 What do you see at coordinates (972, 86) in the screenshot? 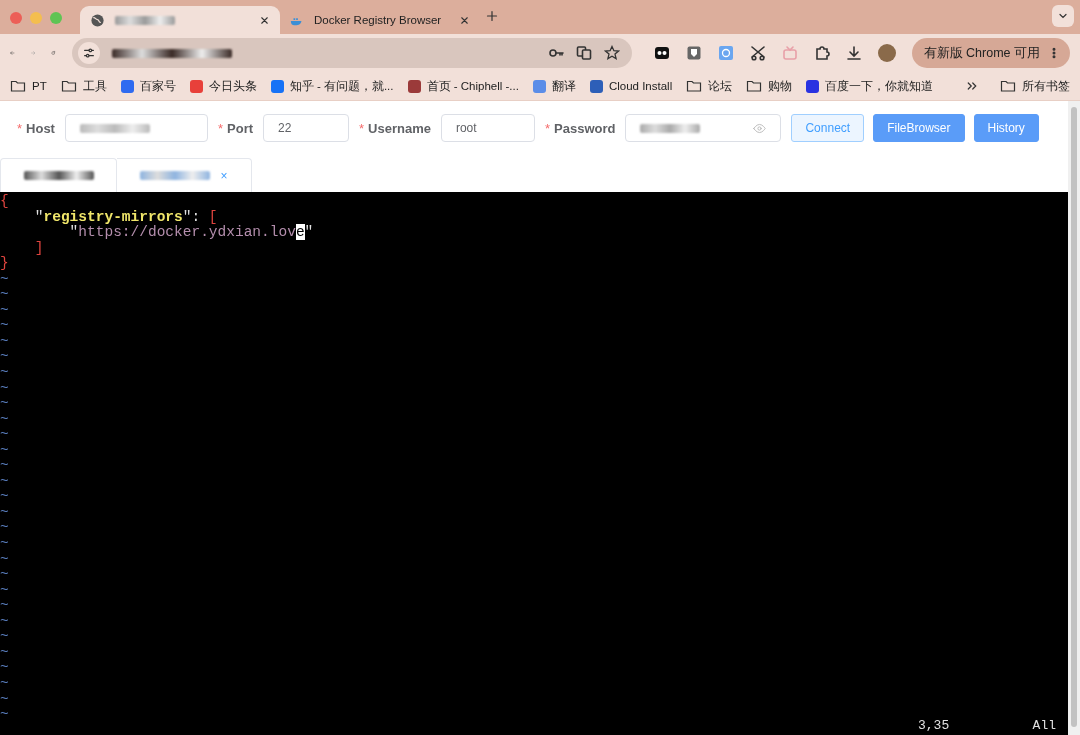
I see `more-bookmarks-icon` at bounding box center [972, 86].